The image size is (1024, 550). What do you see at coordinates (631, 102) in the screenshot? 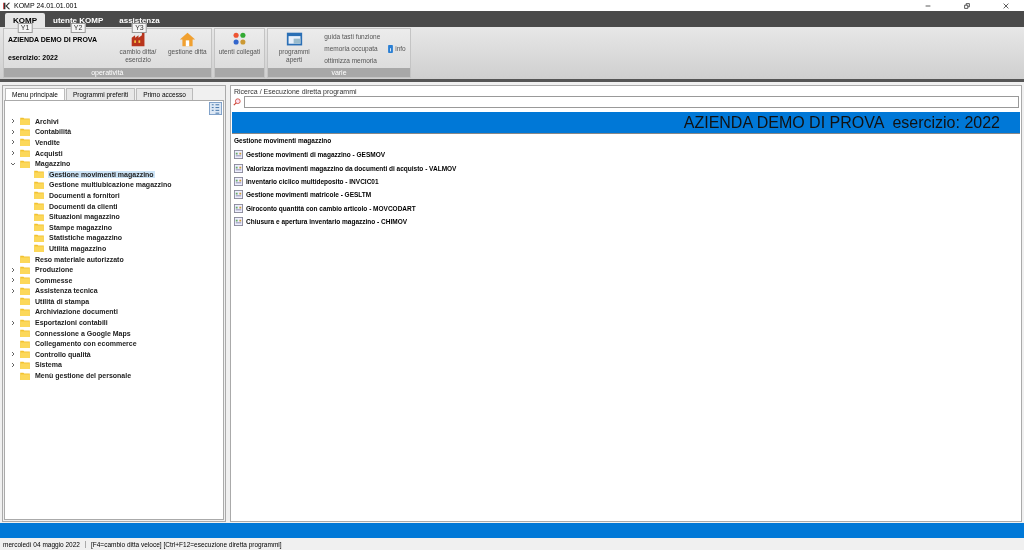
I see `search-field` at bounding box center [631, 102].